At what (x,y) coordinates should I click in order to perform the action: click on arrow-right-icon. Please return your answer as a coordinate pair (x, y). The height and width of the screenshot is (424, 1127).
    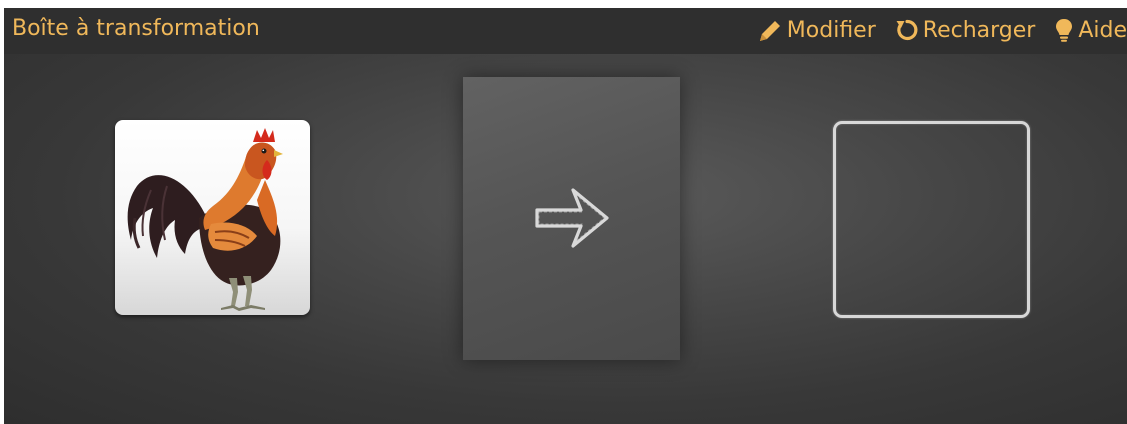
    Looking at the image, I should click on (572, 218).